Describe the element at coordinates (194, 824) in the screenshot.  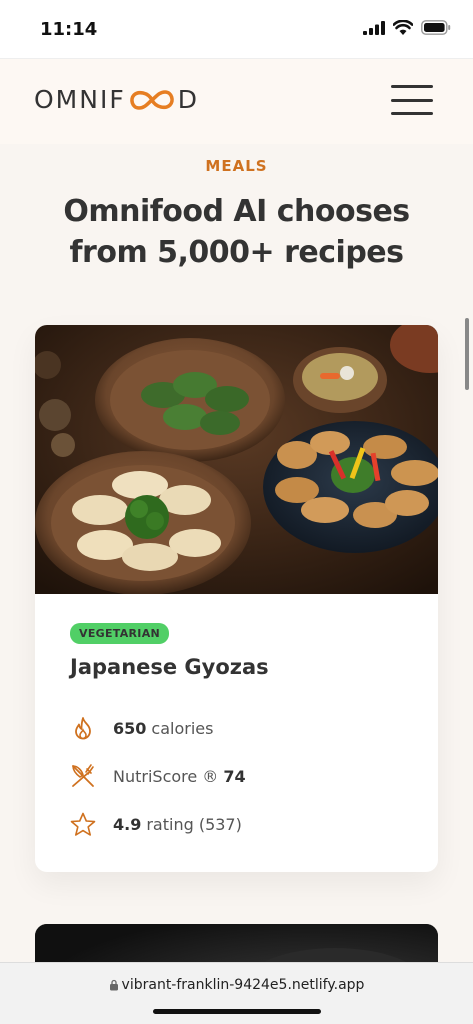
I see `rating-label: rating (537)` at that location.